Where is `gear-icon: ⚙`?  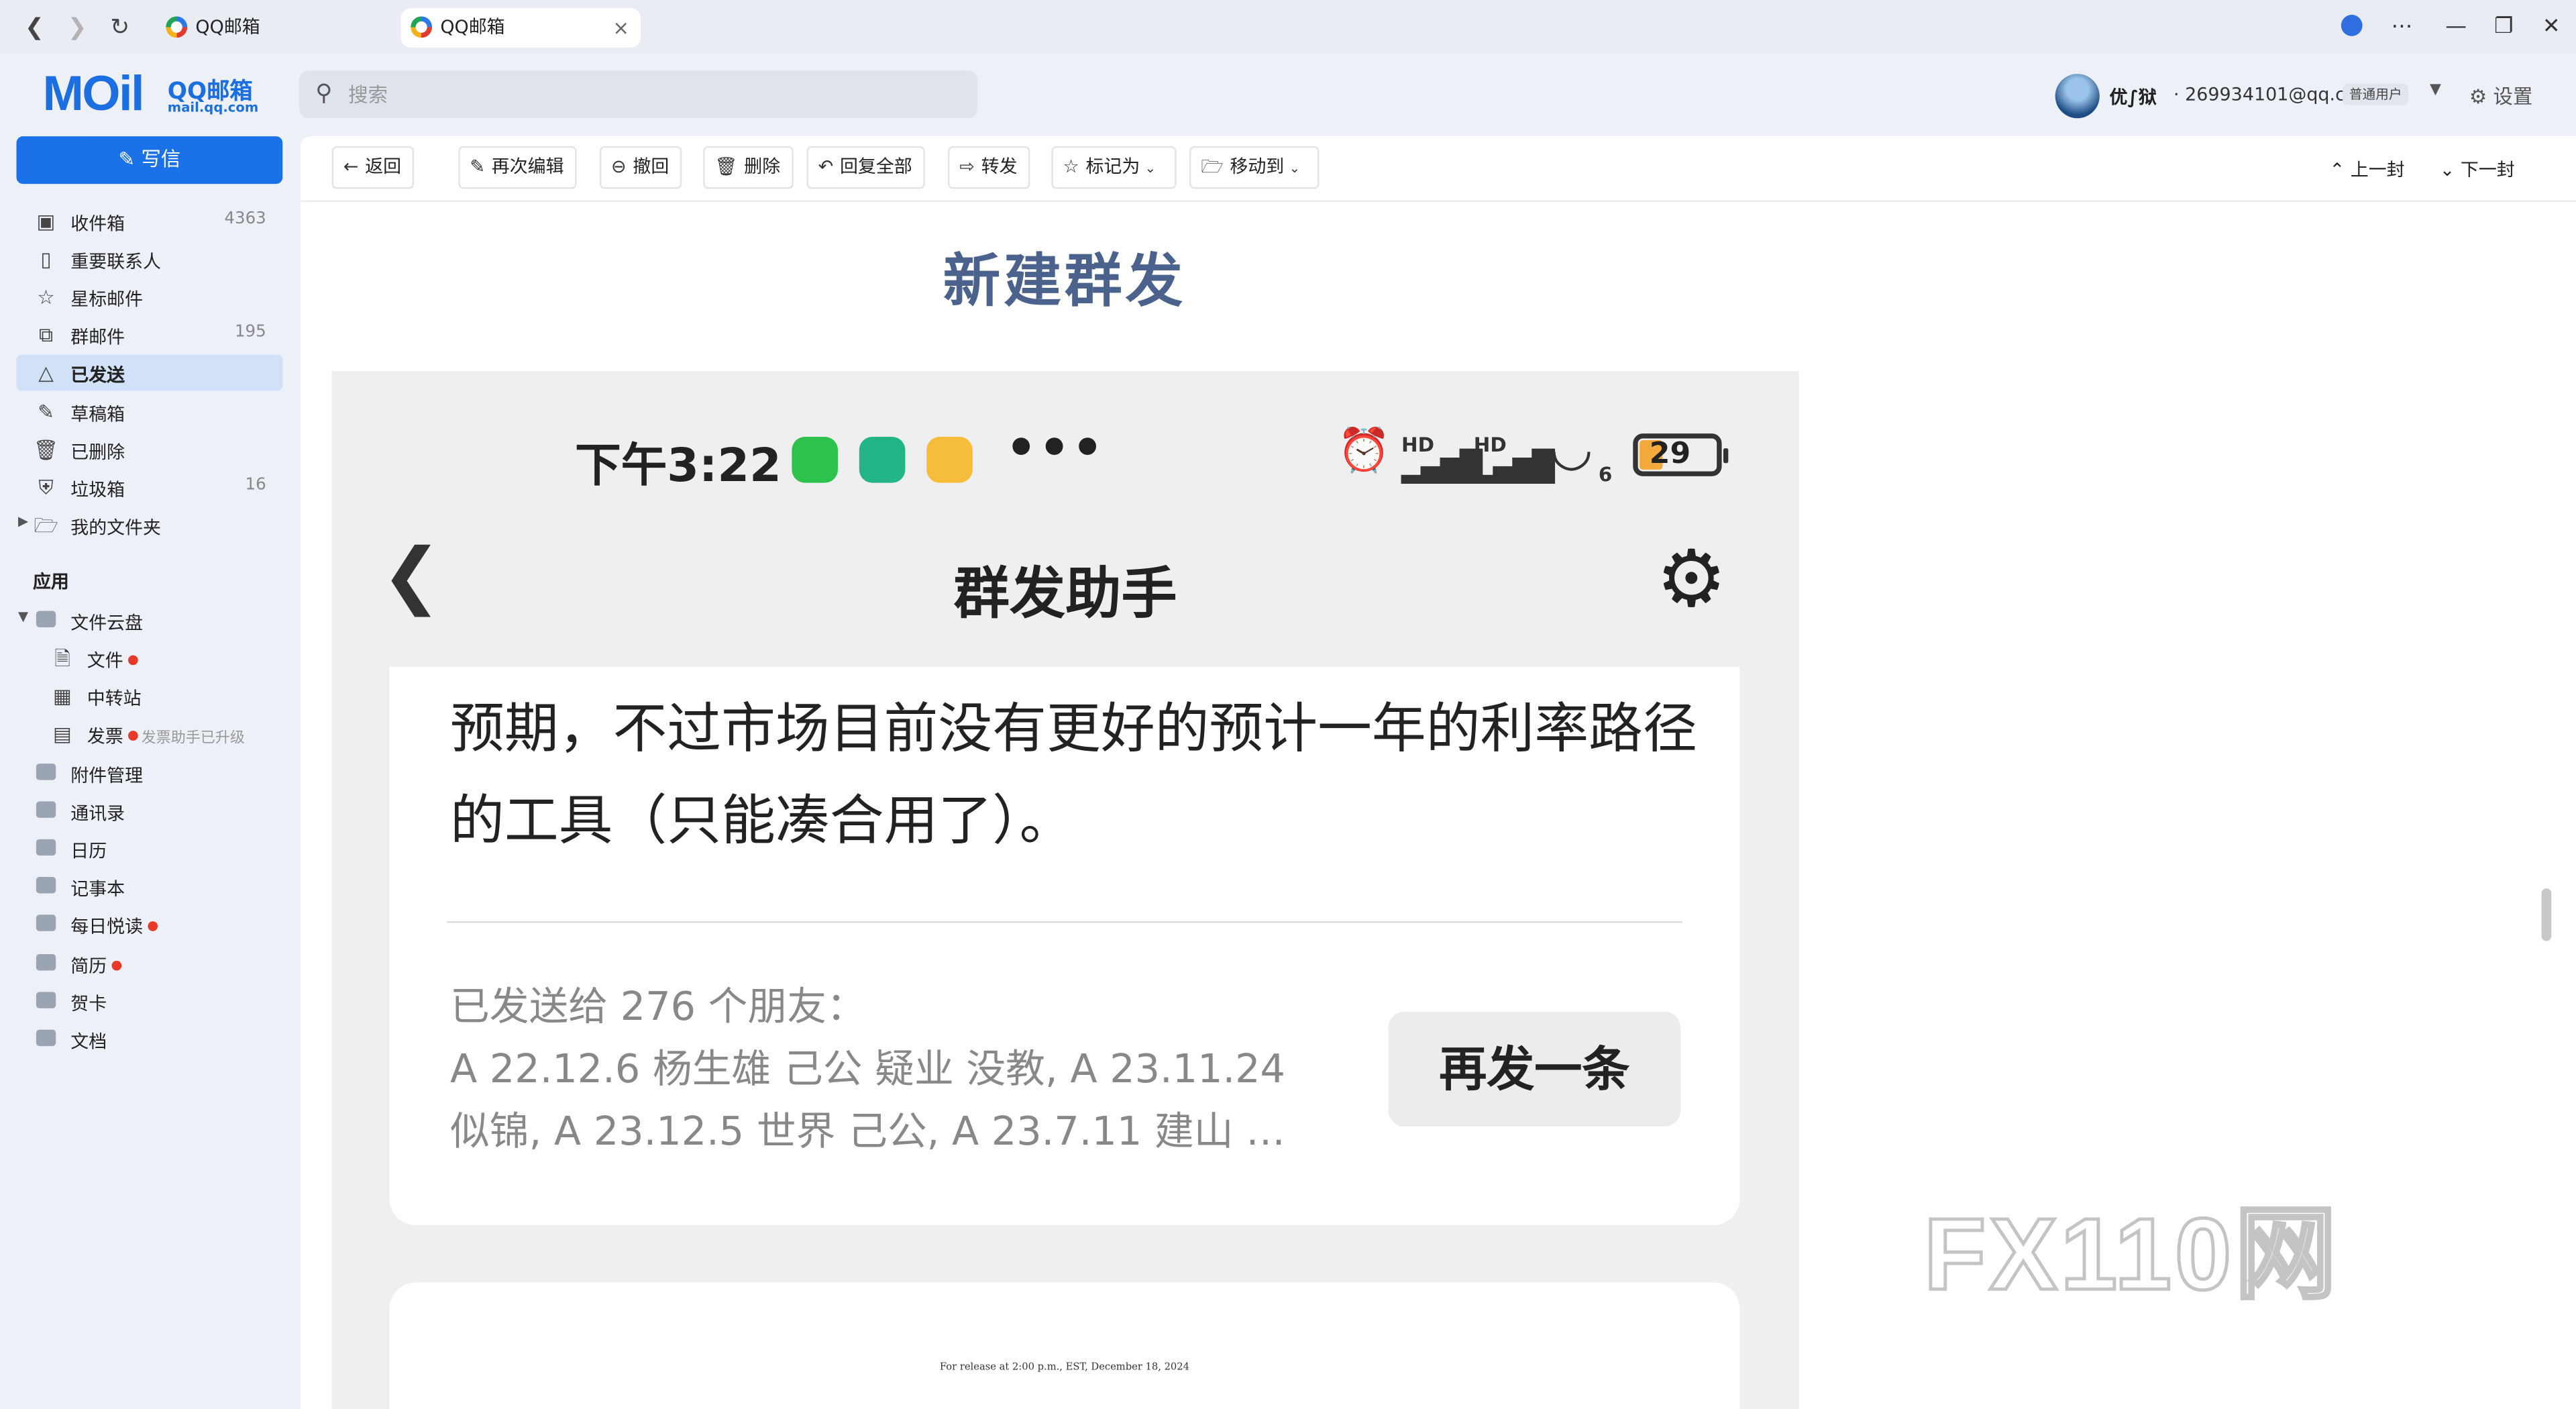 gear-icon: ⚙ is located at coordinates (2478, 97).